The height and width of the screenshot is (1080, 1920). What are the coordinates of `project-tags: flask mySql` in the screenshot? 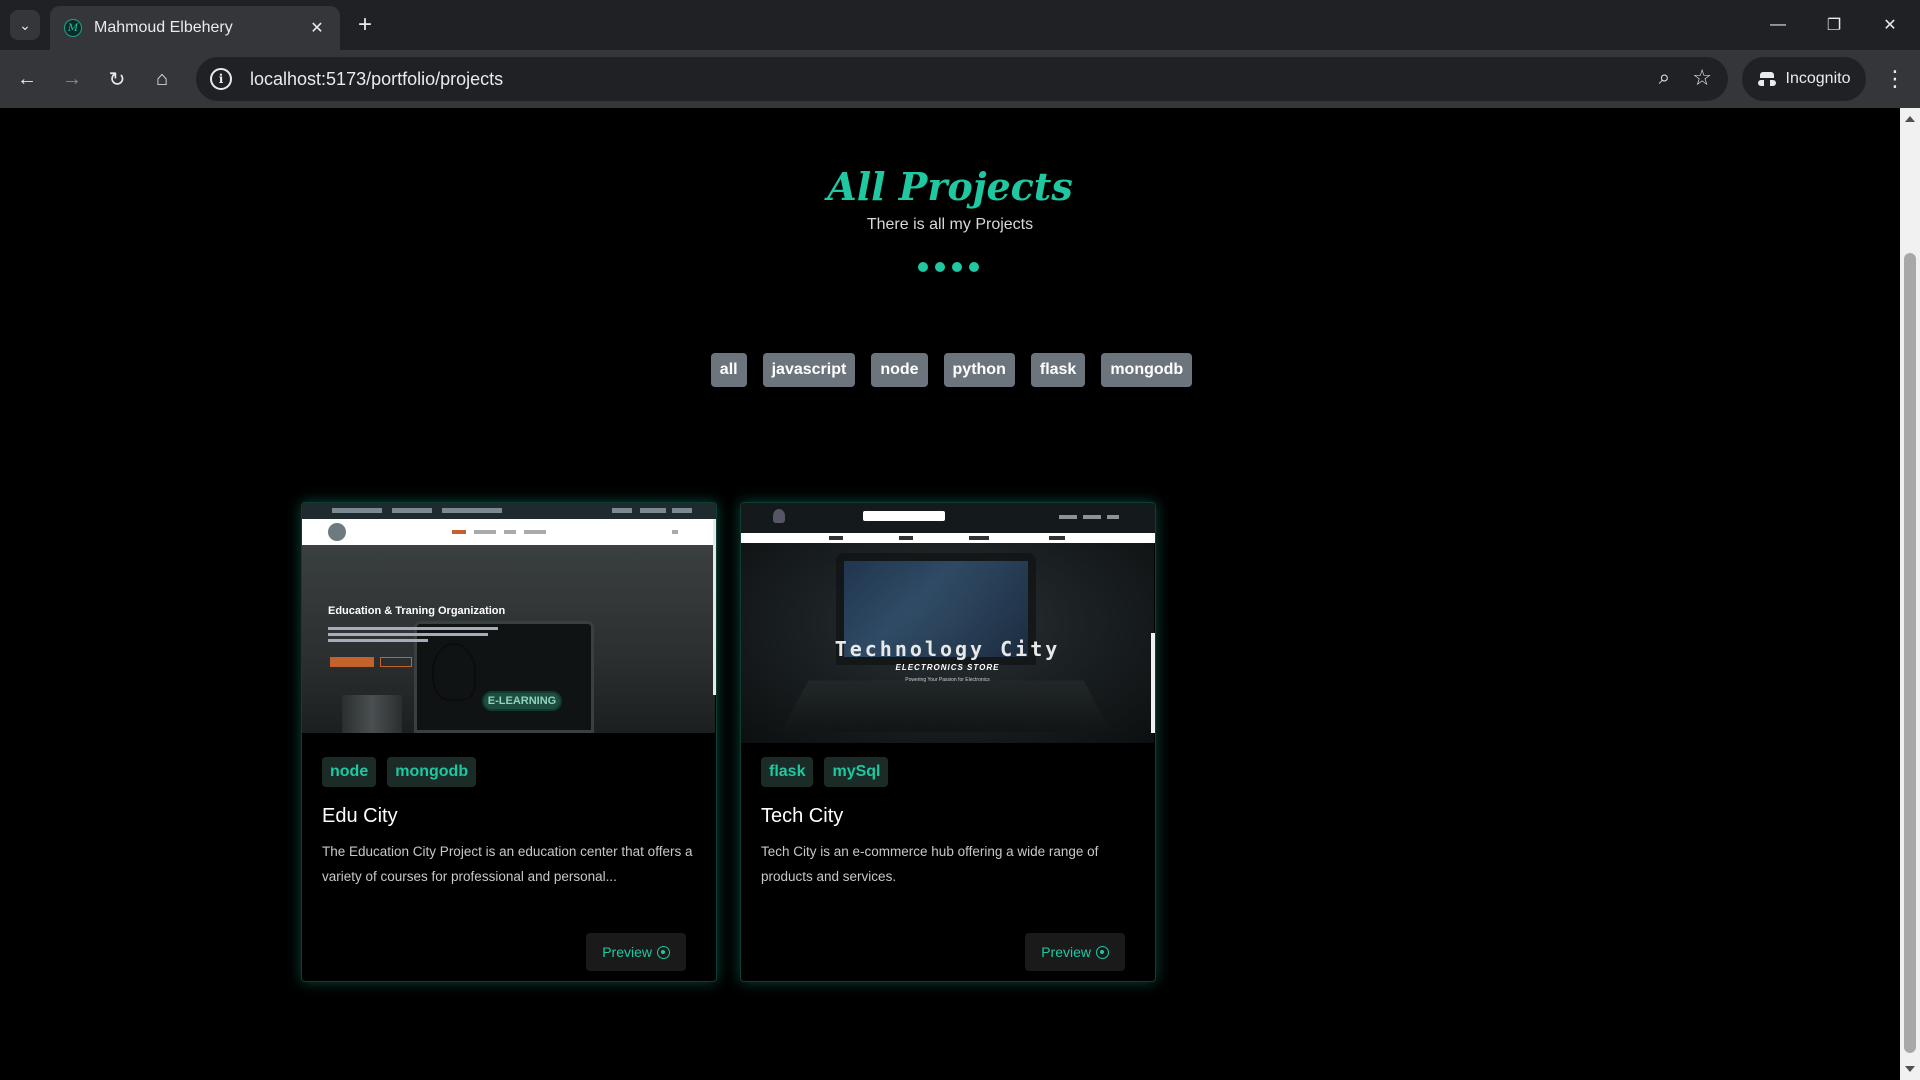 It's located at (825, 772).